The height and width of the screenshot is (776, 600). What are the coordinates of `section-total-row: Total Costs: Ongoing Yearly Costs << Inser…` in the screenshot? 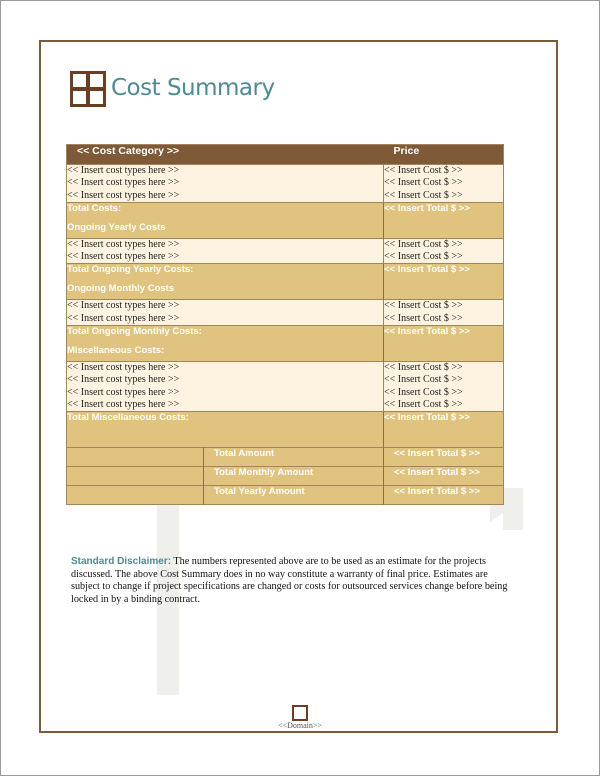 It's located at (285, 220).